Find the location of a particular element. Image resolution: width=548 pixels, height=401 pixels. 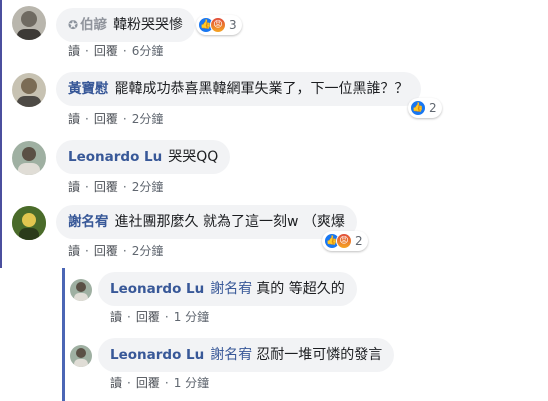

reply-bubble: Leonardo Lu 謝名宥 忍耐一堆可憐的發言 is located at coordinates (246, 355).